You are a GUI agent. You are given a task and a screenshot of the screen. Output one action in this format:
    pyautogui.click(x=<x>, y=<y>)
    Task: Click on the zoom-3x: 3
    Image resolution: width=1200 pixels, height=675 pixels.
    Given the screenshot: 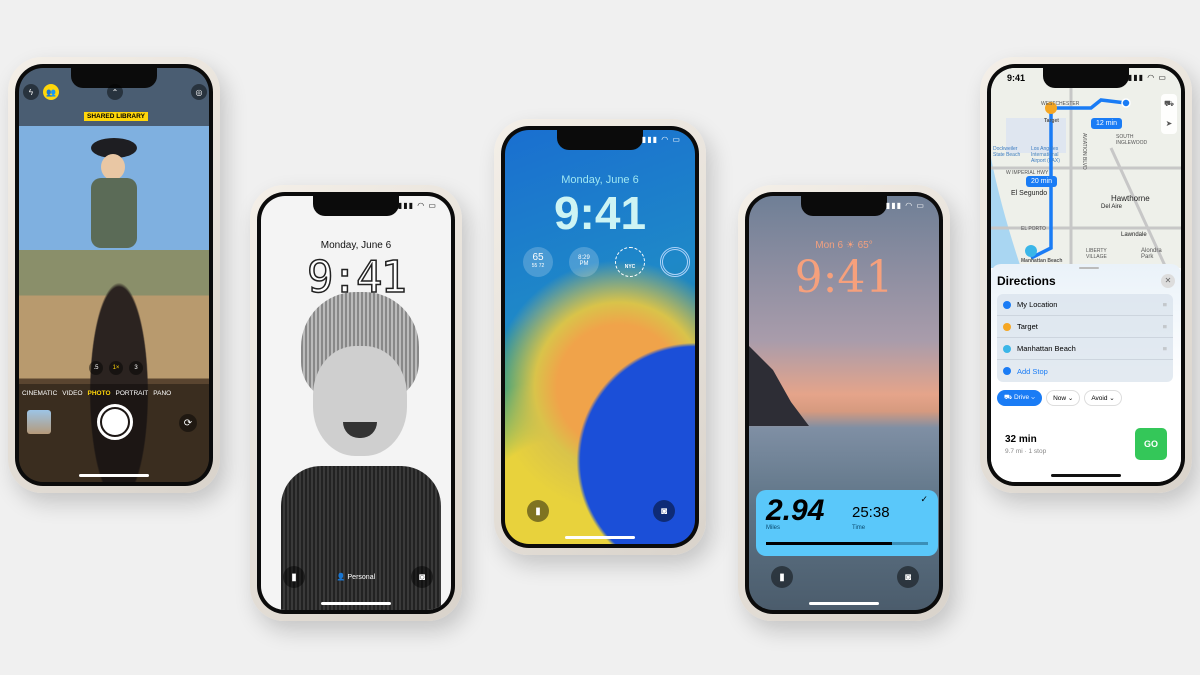 What is the action you would take?
    pyautogui.click(x=136, y=368)
    